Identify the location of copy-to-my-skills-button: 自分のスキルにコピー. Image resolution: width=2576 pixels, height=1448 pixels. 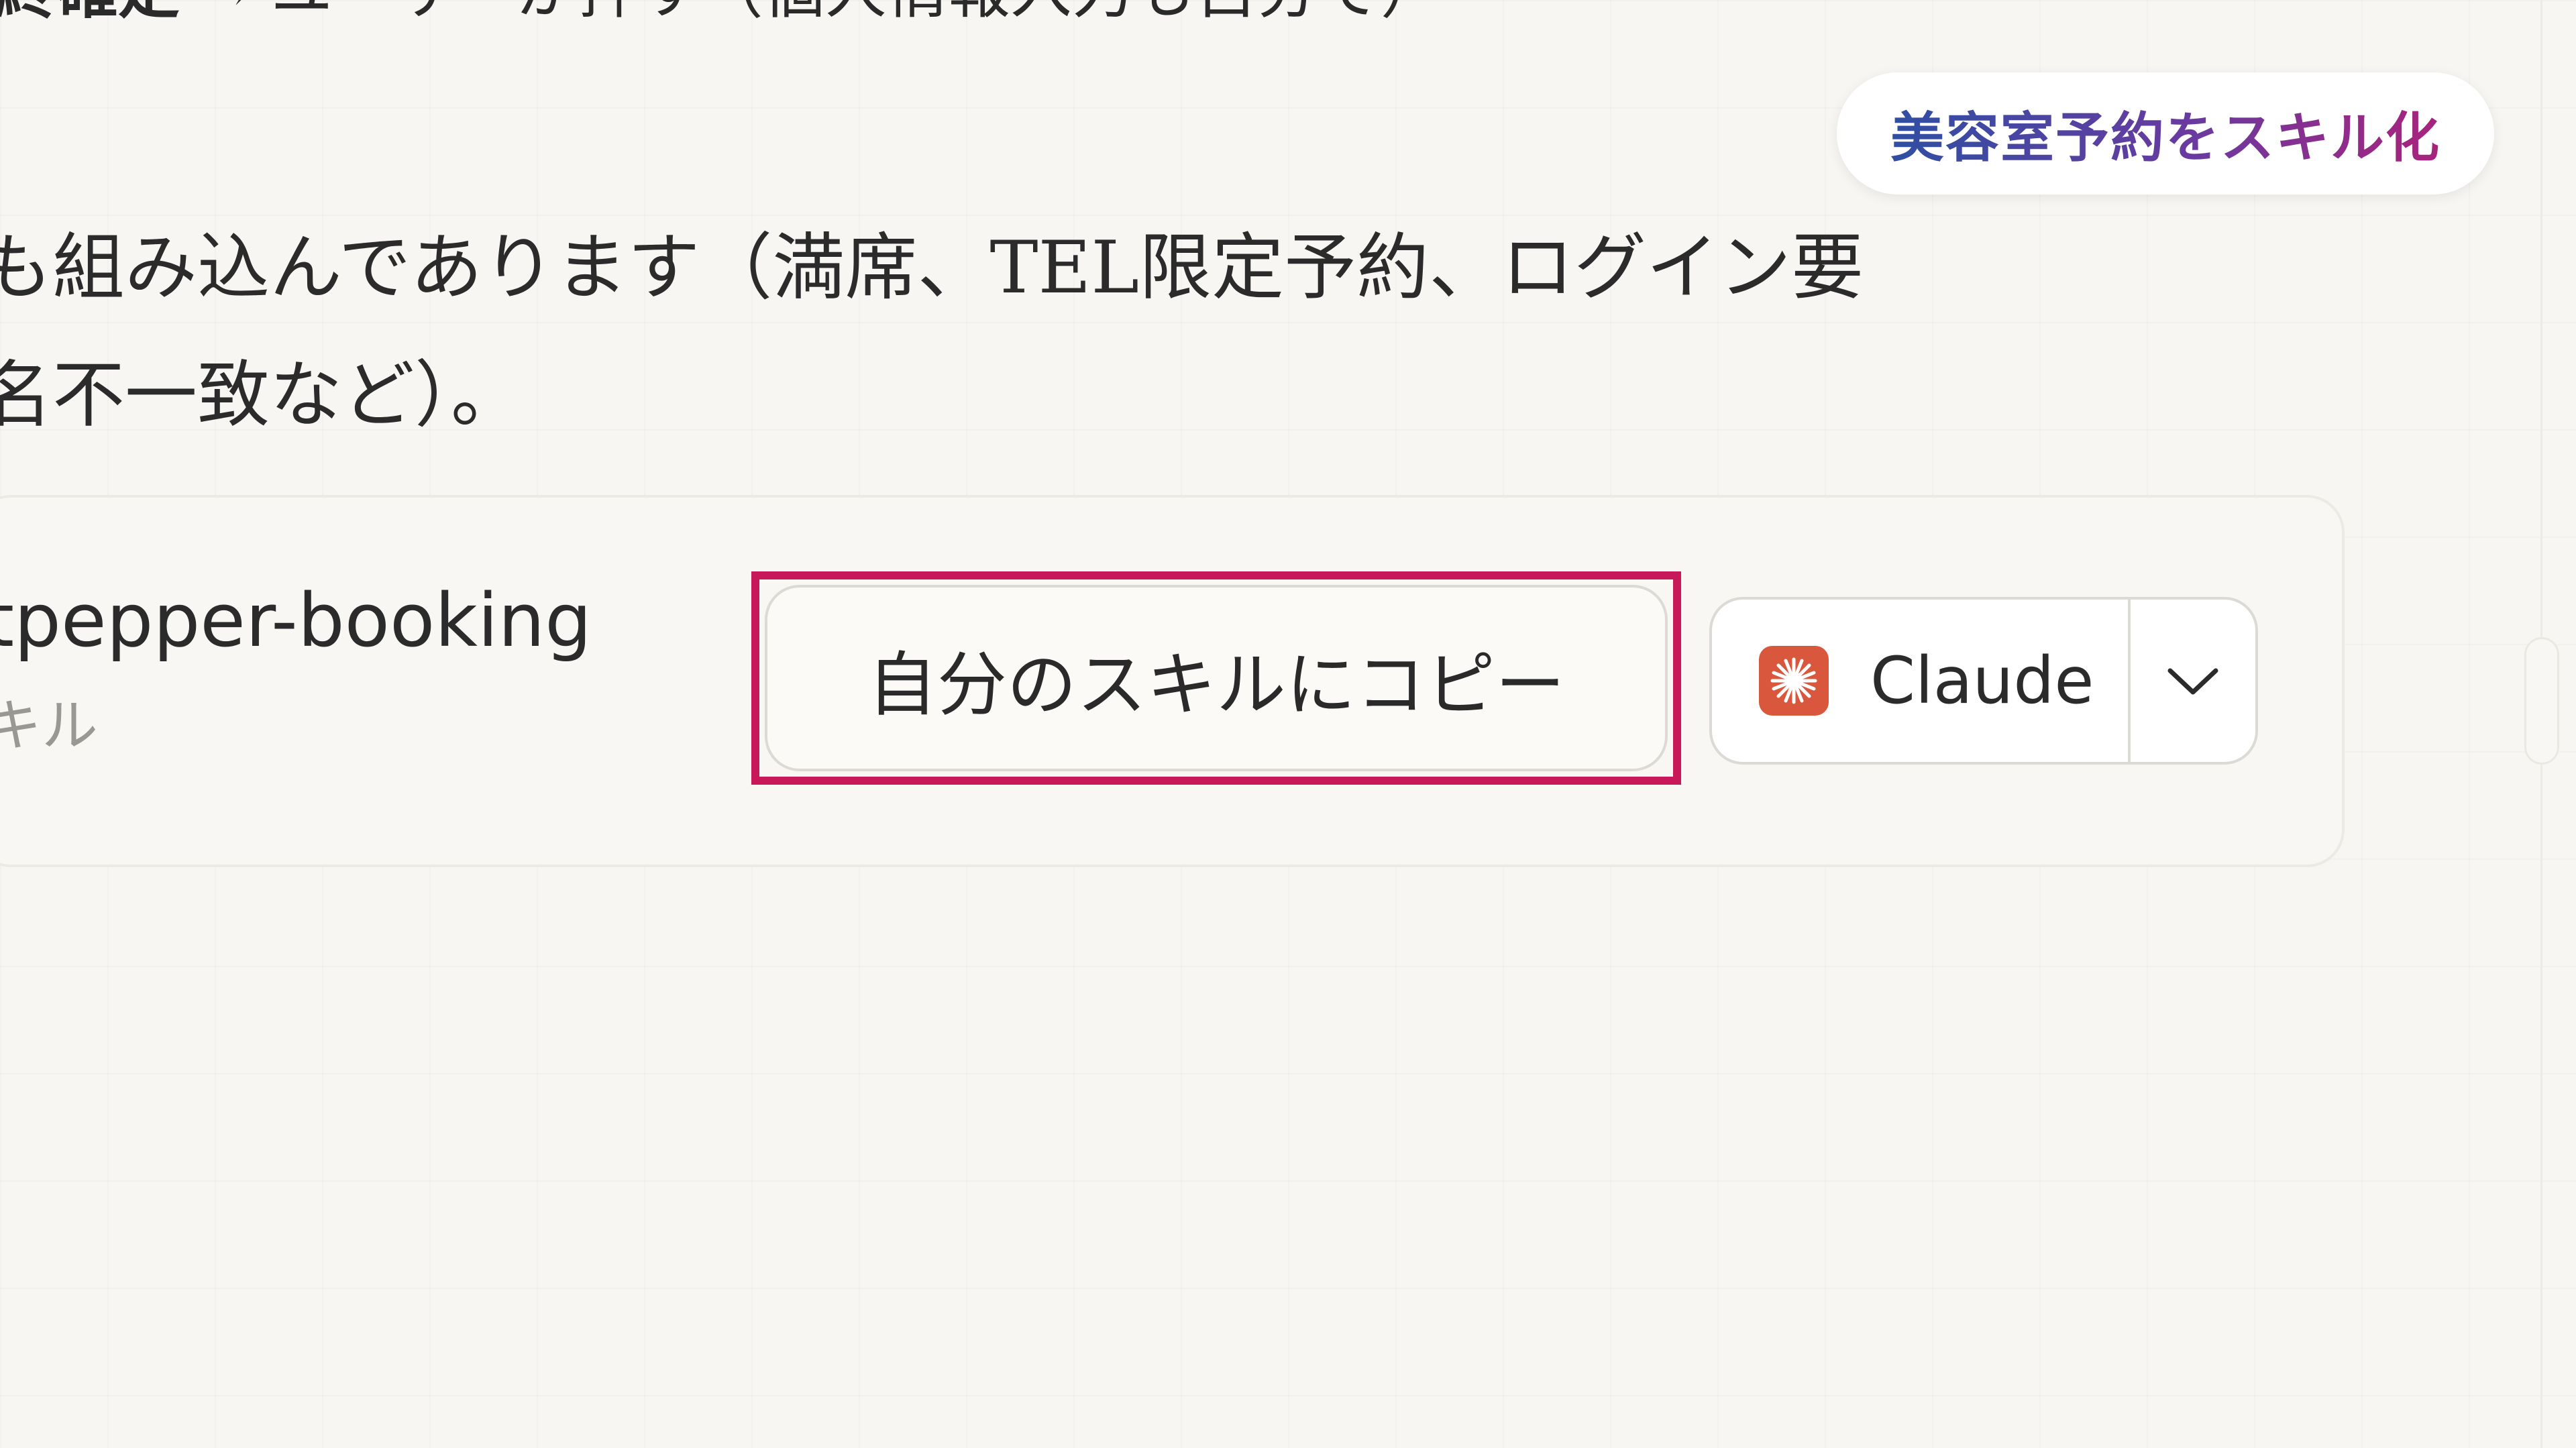
(1216, 678).